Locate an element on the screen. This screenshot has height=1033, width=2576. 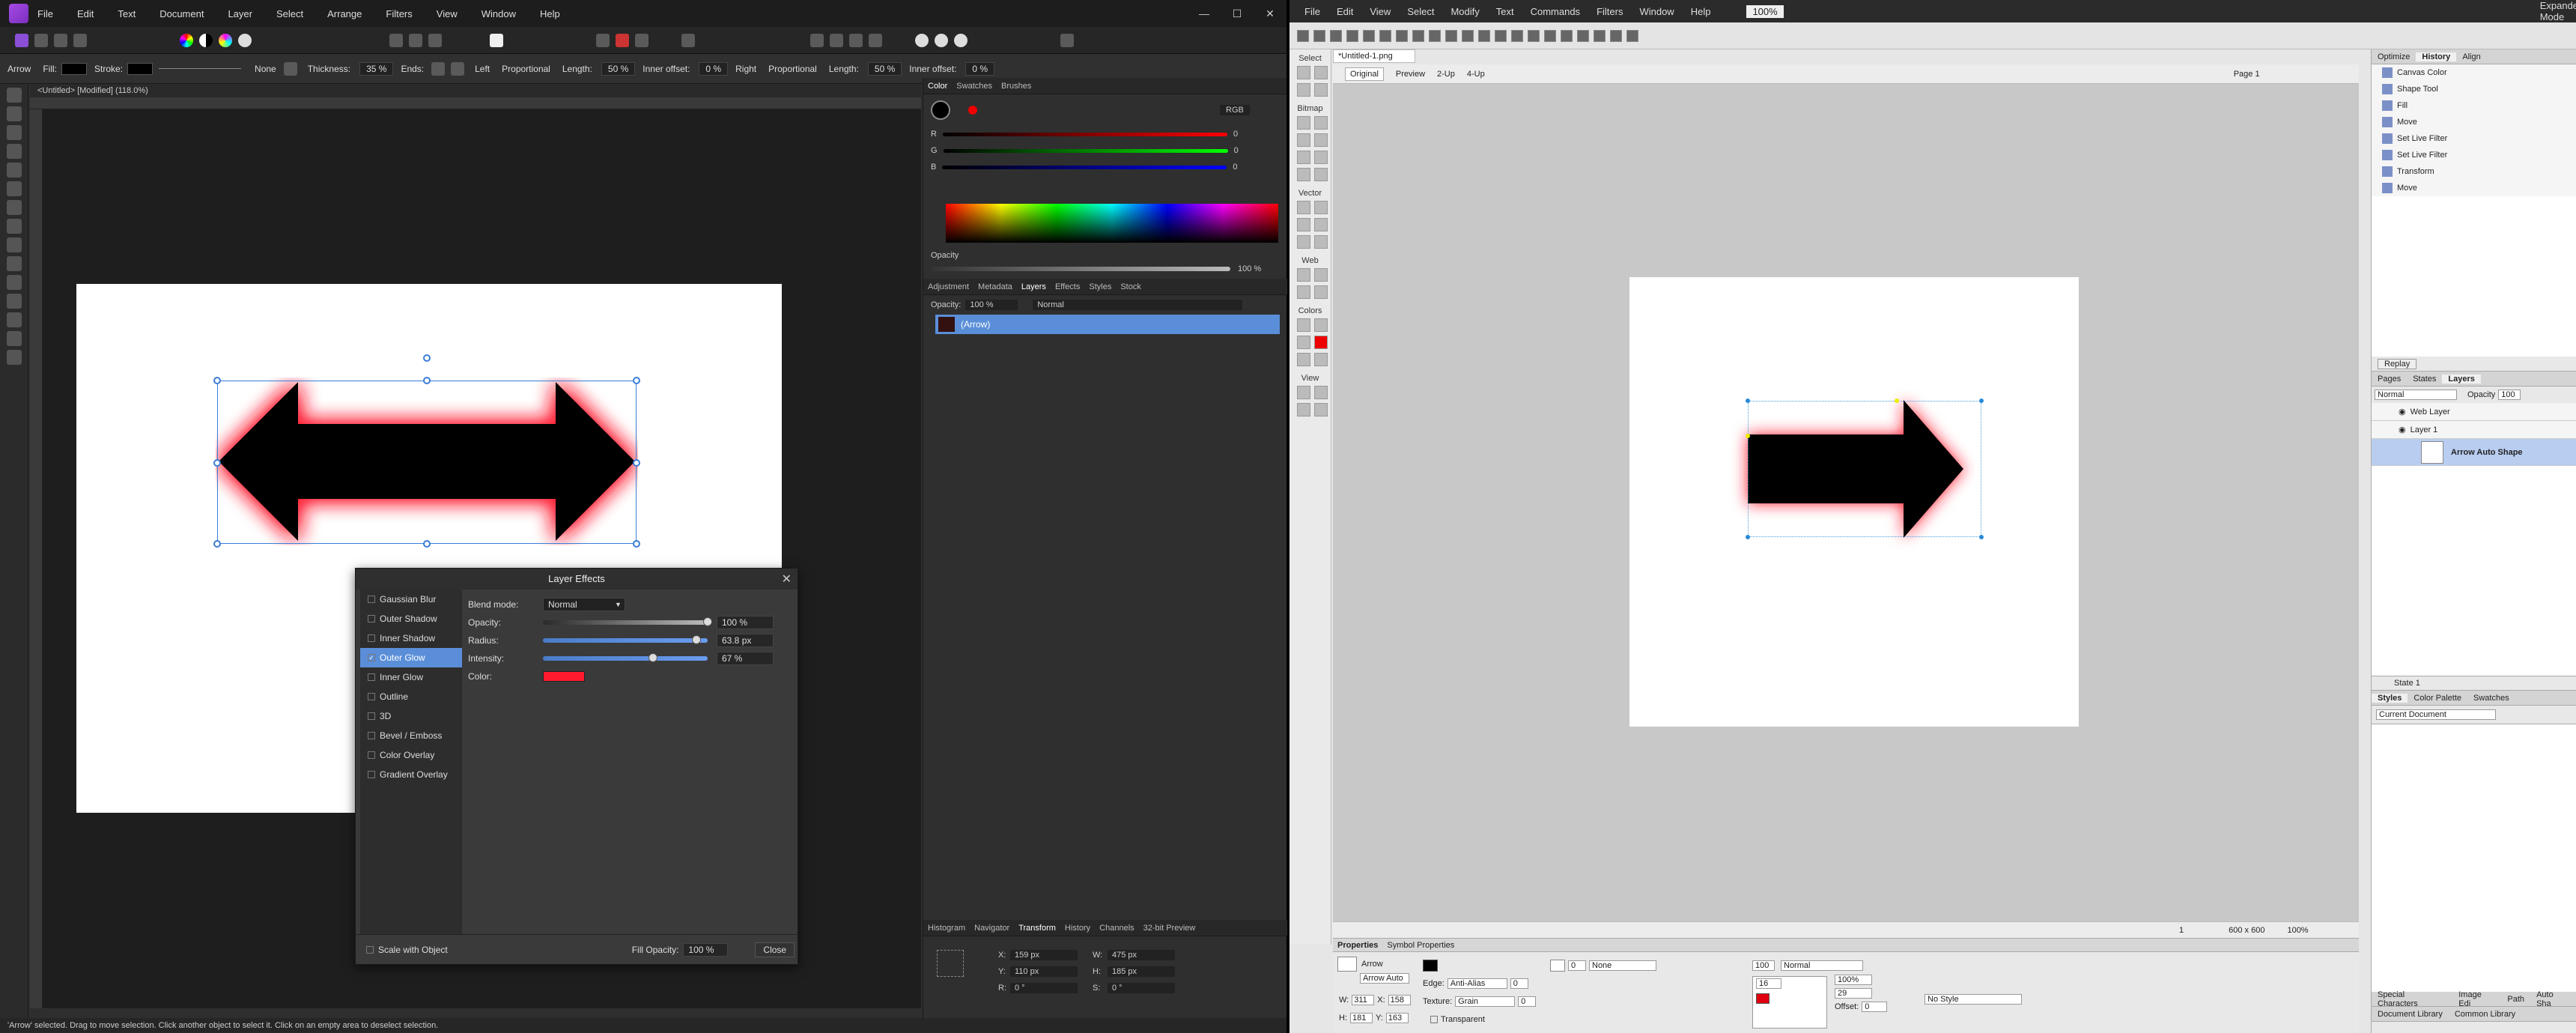
eraser-icon is located at coordinates (1321, 157).